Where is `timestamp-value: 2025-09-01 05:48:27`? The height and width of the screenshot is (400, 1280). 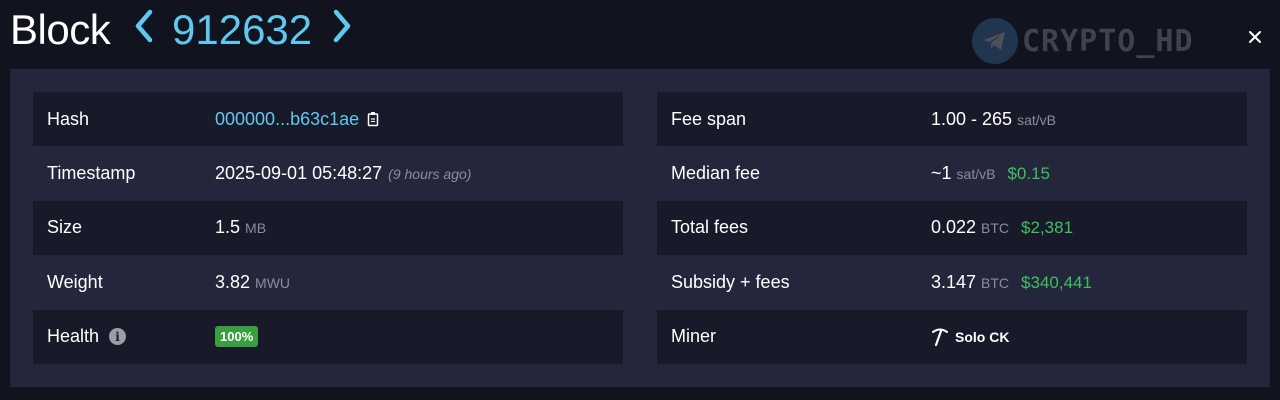
timestamp-value: 2025-09-01 05:48:27 is located at coordinates (299, 173).